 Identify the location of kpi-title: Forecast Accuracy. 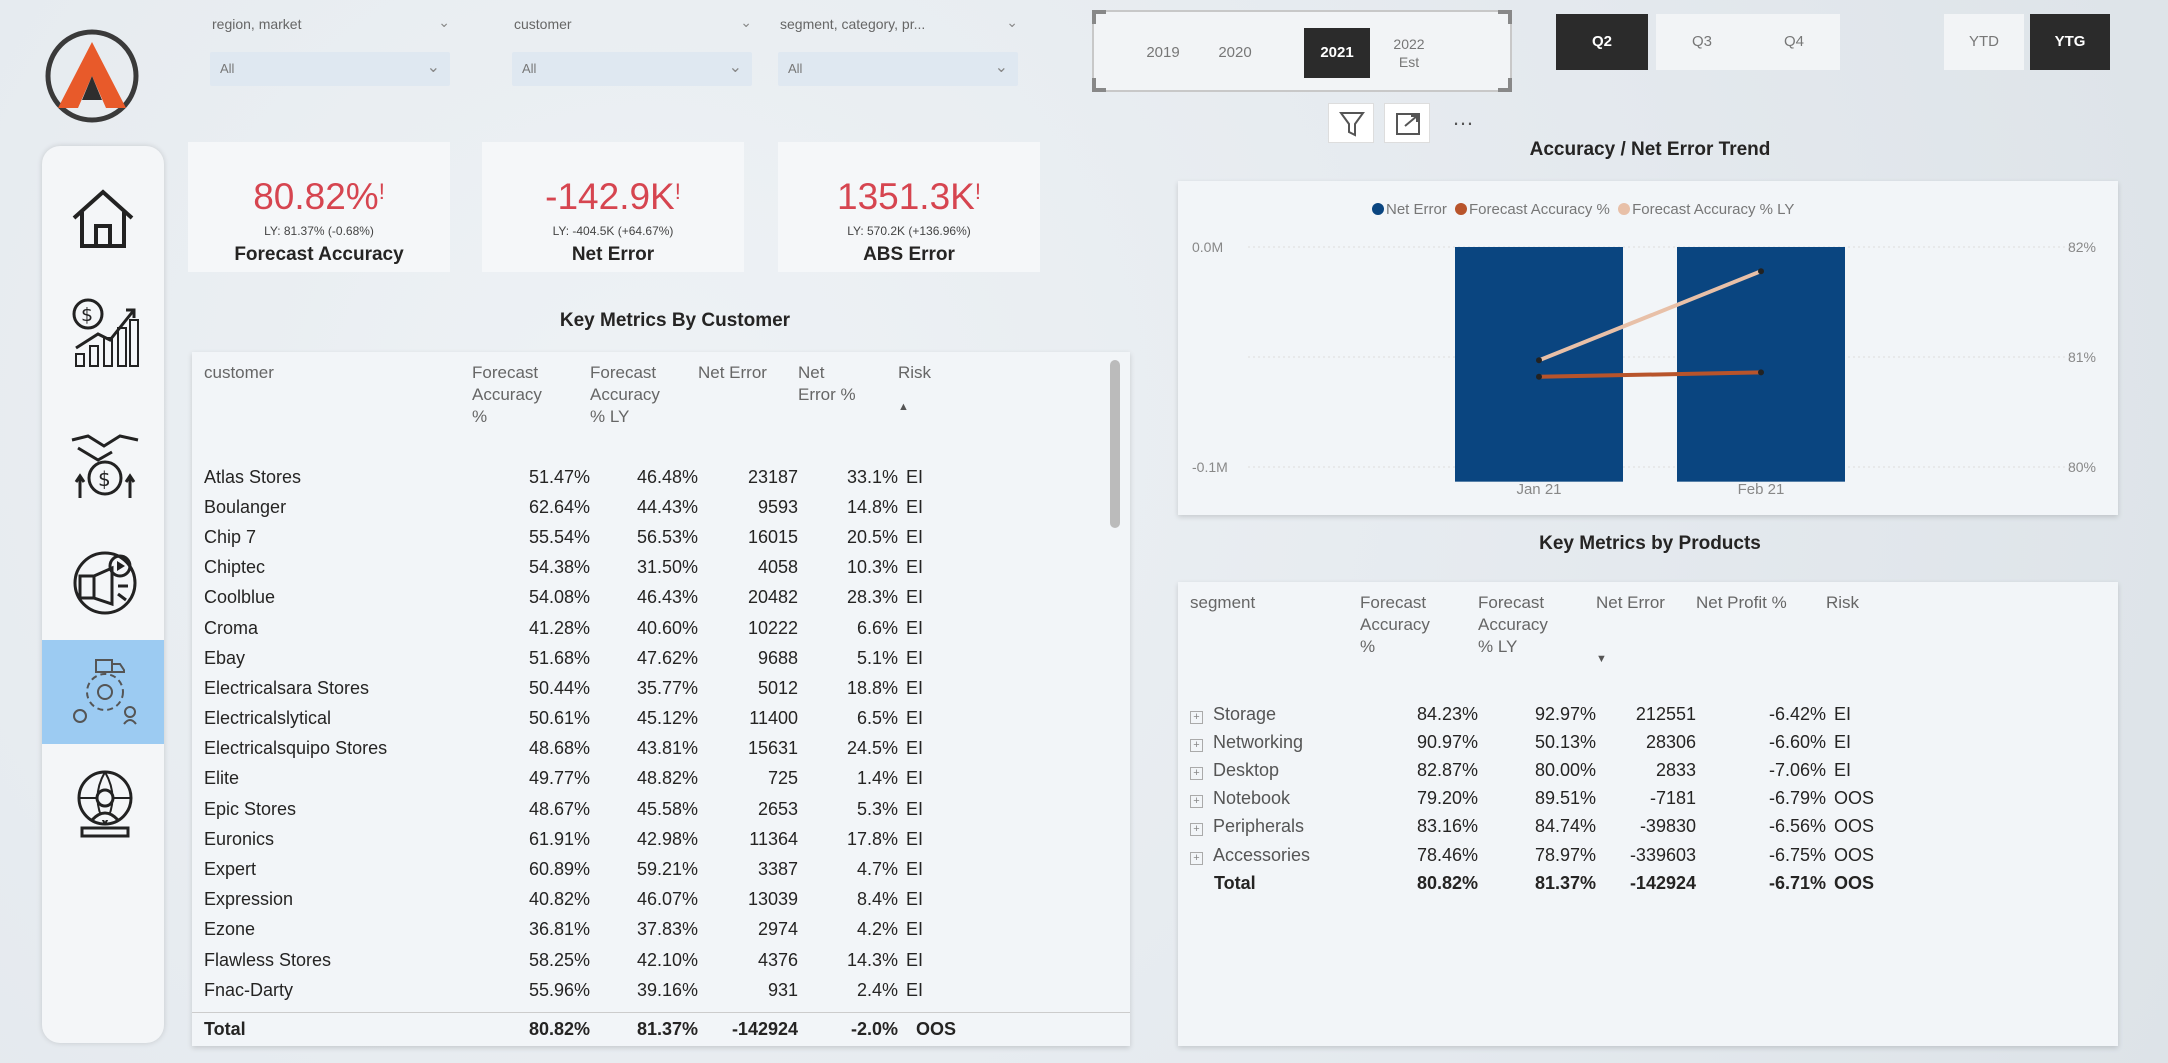
(319, 254).